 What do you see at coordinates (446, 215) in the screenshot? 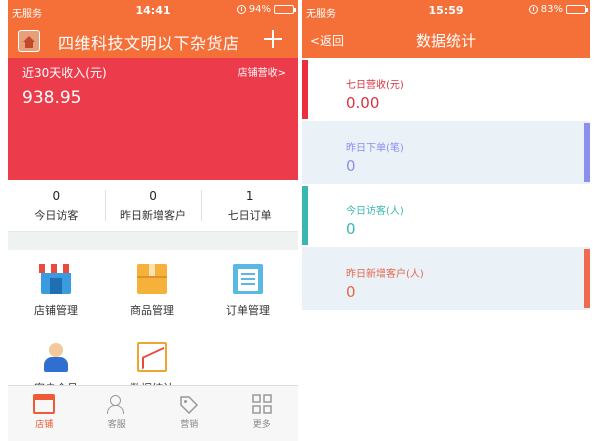
I see `stat-today-visitors: 今日访客(人) 0` at bounding box center [446, 215].